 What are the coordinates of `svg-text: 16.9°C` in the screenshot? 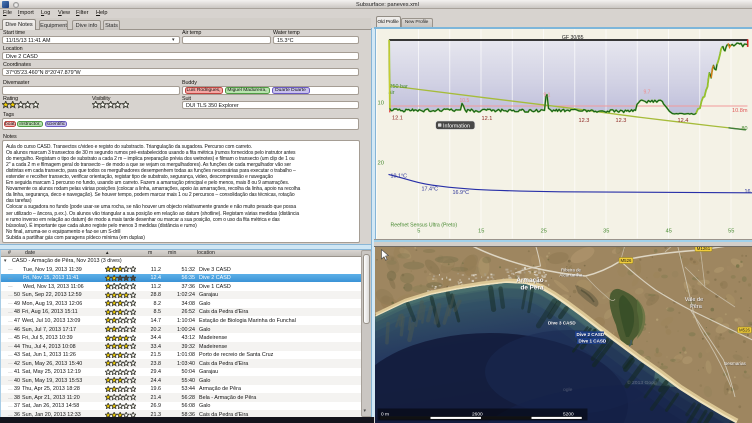 It's located at (460, 192).